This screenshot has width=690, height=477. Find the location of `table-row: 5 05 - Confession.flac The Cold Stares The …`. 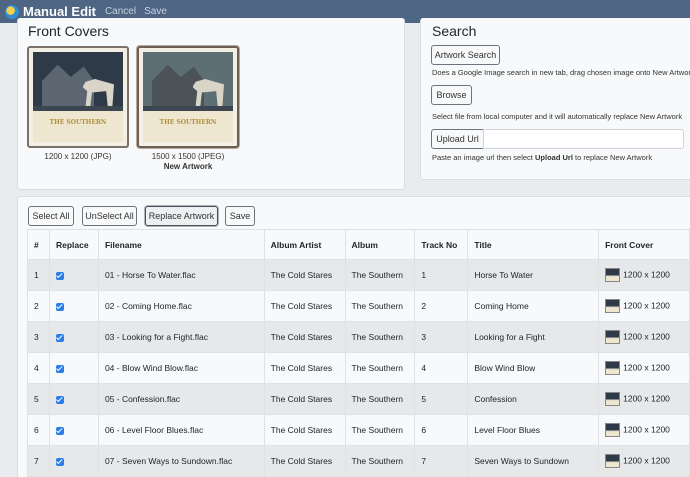

table-row: 5 05 - Confession.flac The Cold Stares The … is located at coordinates (358, 399).